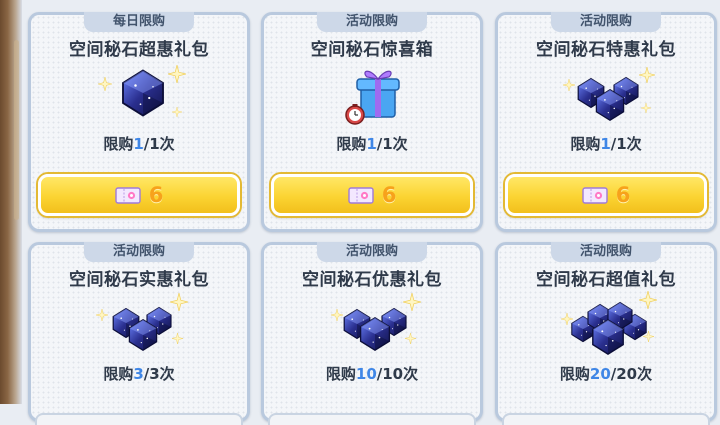  I want to click on shop-item-card: 活动限购 空间秘石超值礼包 限购20/20次, so click(606, 333).